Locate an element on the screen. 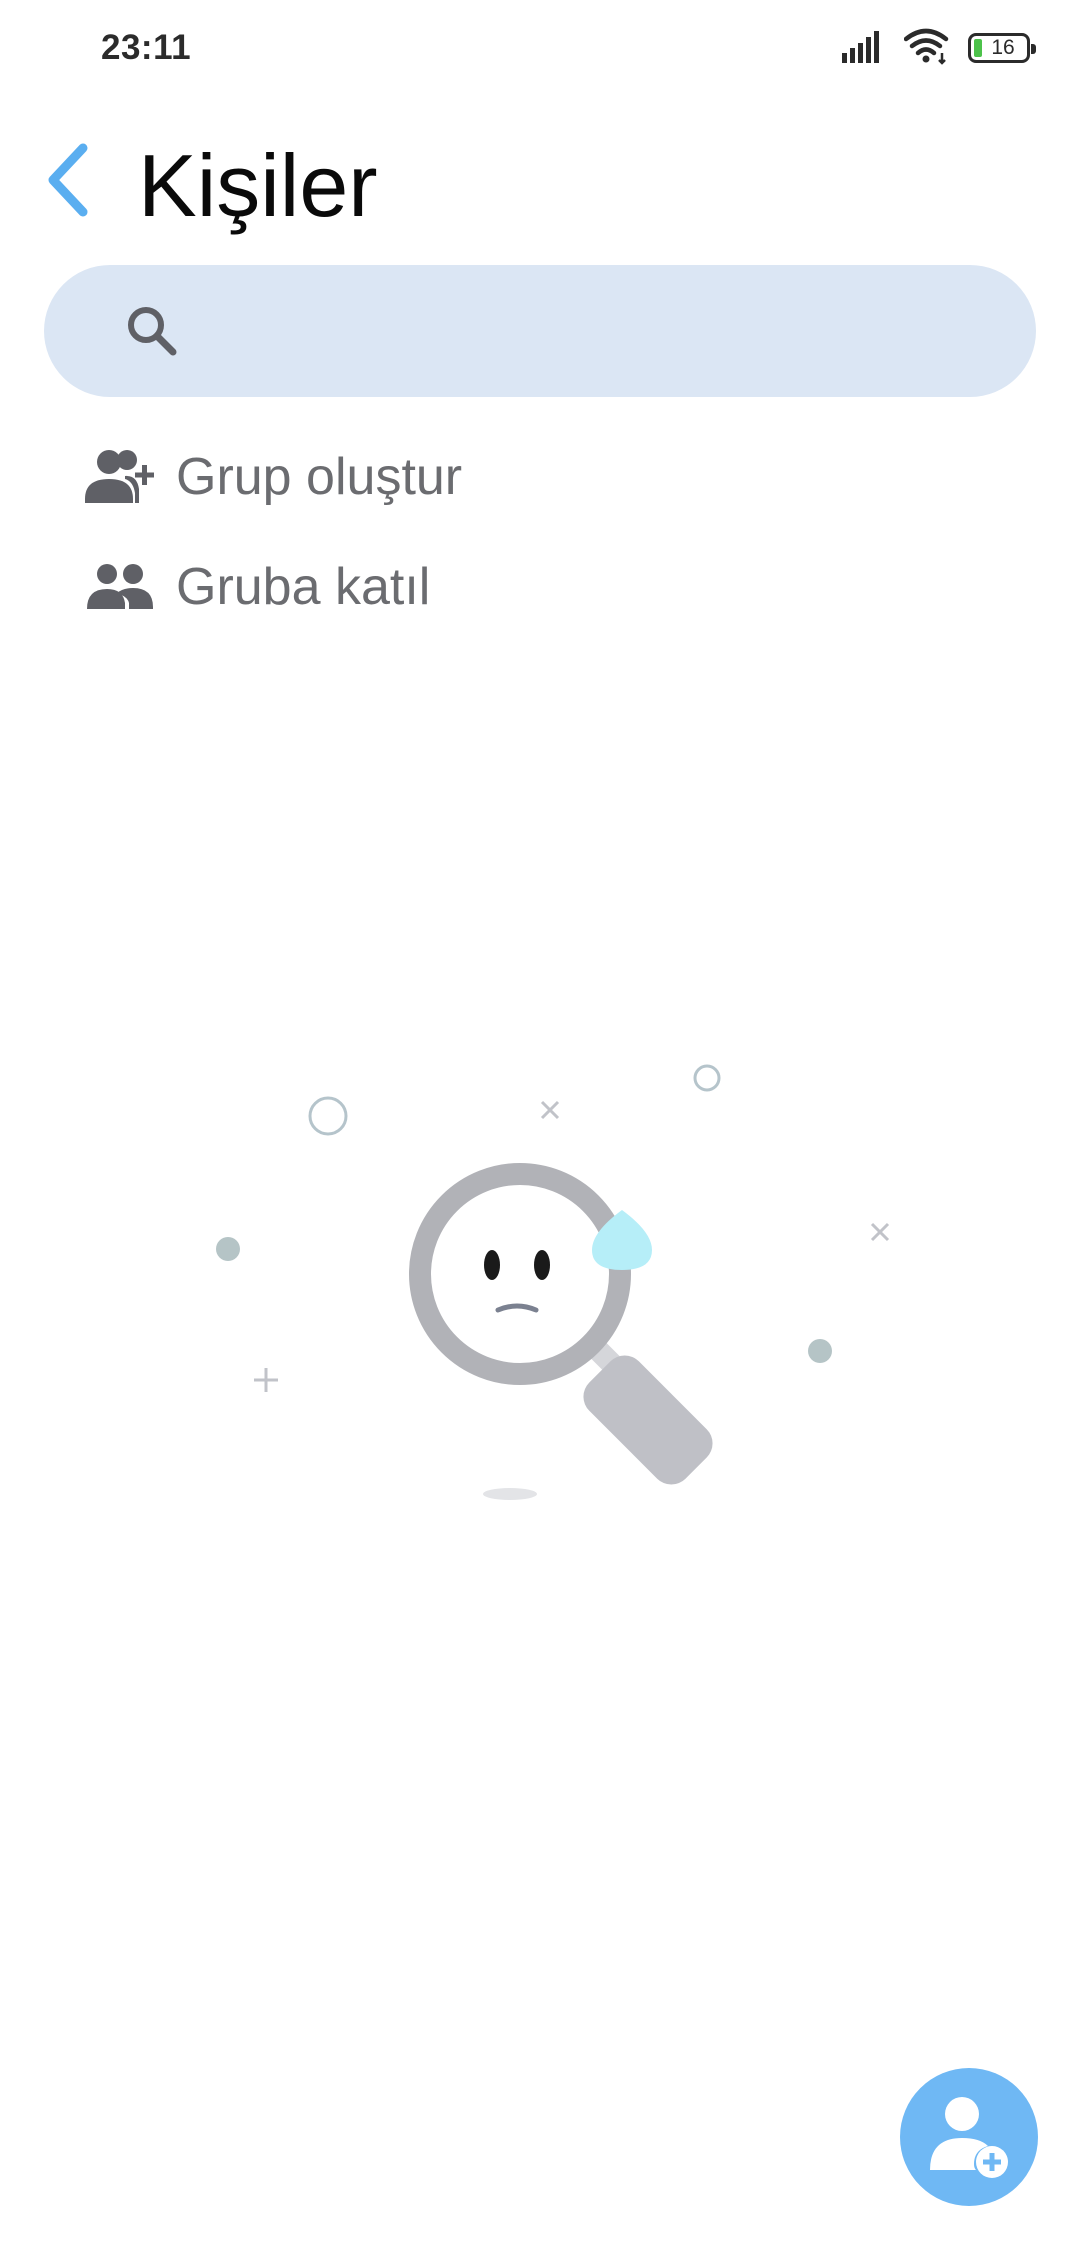 The height and width of the screenshot is (2246, 1080). status-bar: 23:11 16 is located at coordinates (540, 48).